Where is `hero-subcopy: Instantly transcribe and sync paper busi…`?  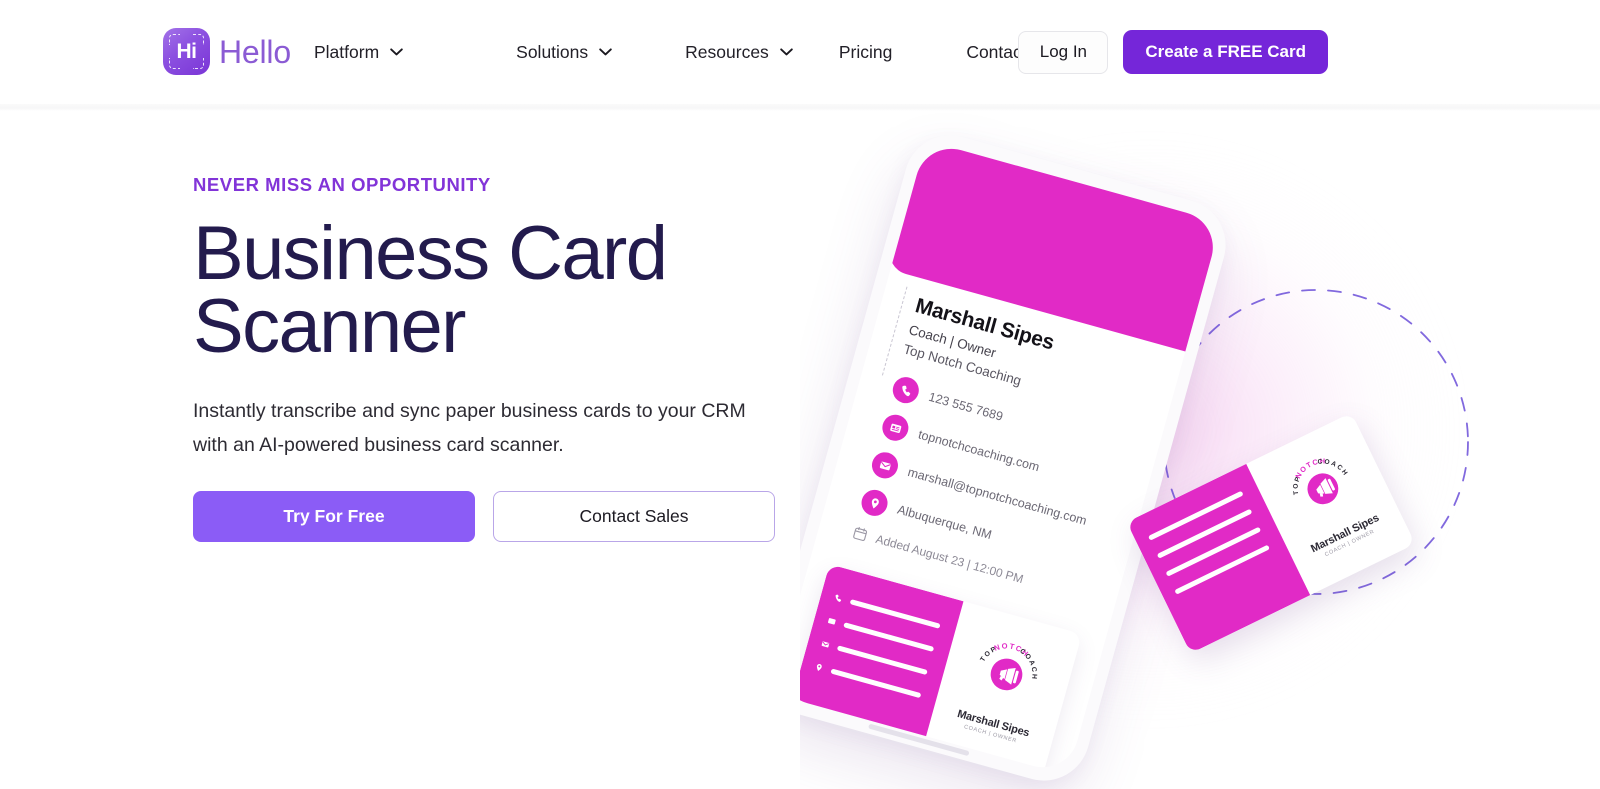
hero-subcopy: Instantly transcribe and sync paper busi… is located at coordinates (469, 428).